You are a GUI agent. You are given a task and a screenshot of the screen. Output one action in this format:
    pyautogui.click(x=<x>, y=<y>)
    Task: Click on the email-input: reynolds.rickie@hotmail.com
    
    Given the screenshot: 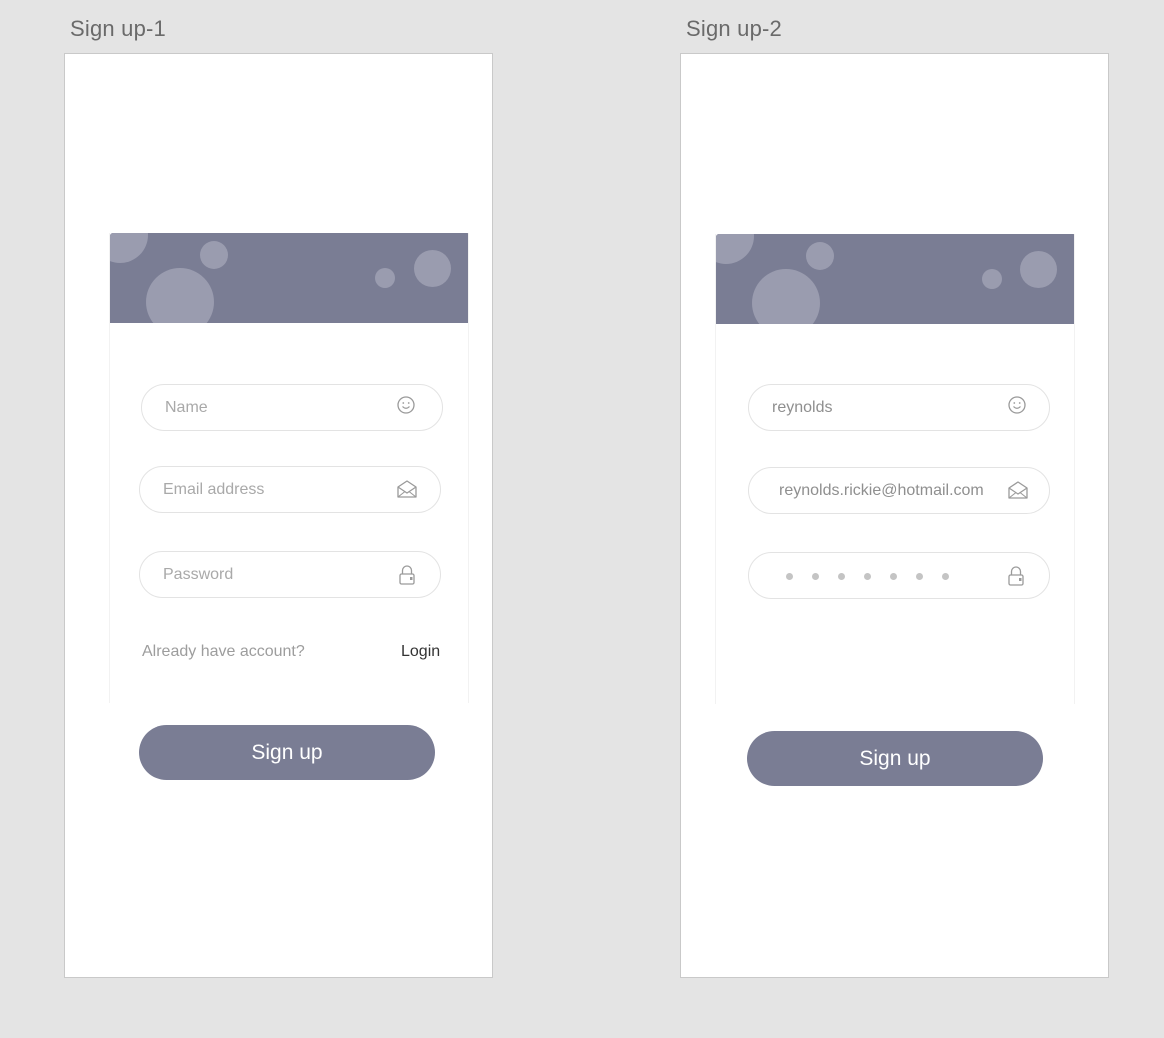 What is the action you would take?
    pyautogui.click(x=899, y=490)
    